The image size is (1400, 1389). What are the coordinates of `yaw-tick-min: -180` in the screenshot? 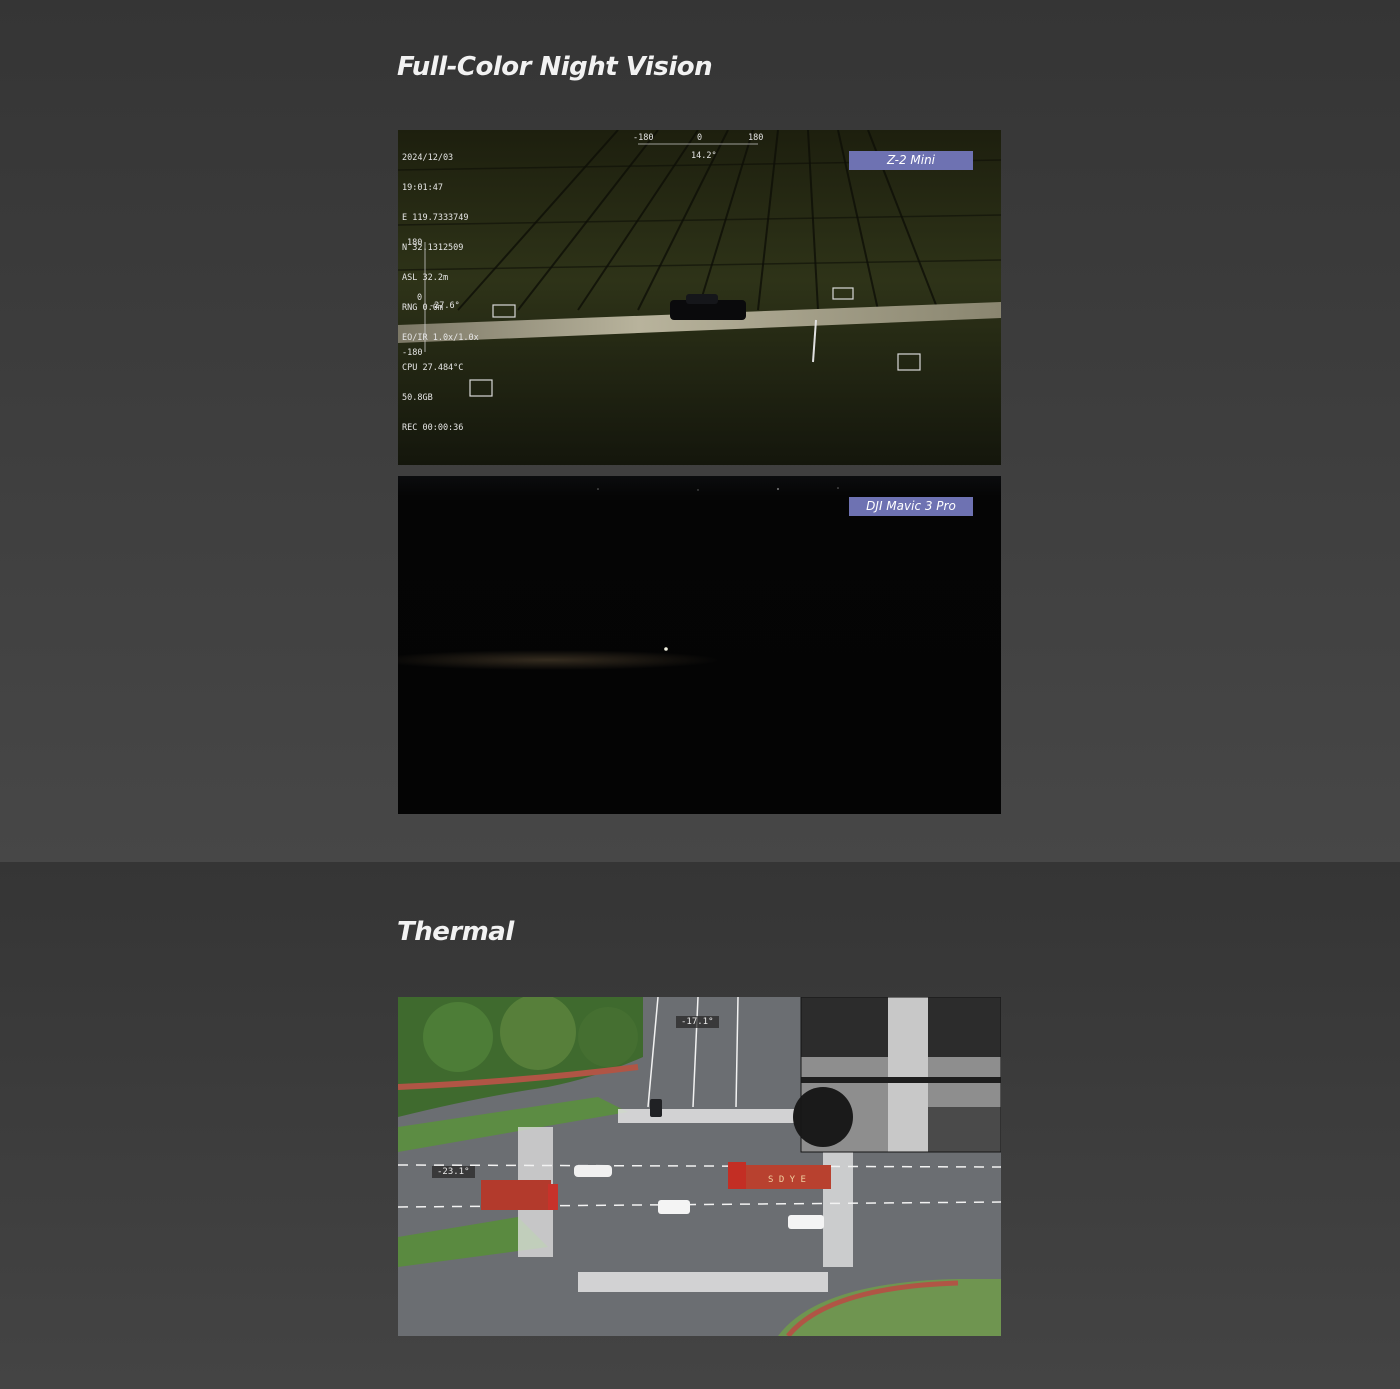 It's located at (643, 138).